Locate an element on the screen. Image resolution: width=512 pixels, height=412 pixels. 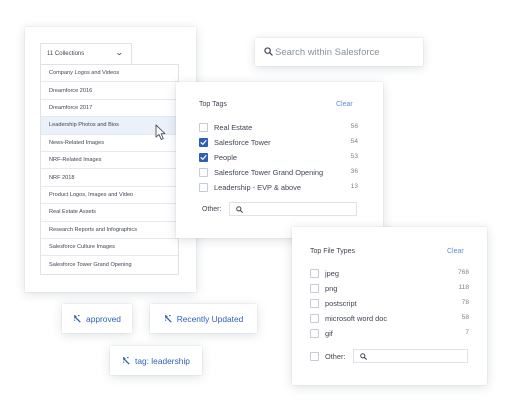
search-box is located at coordinates (339, 52).